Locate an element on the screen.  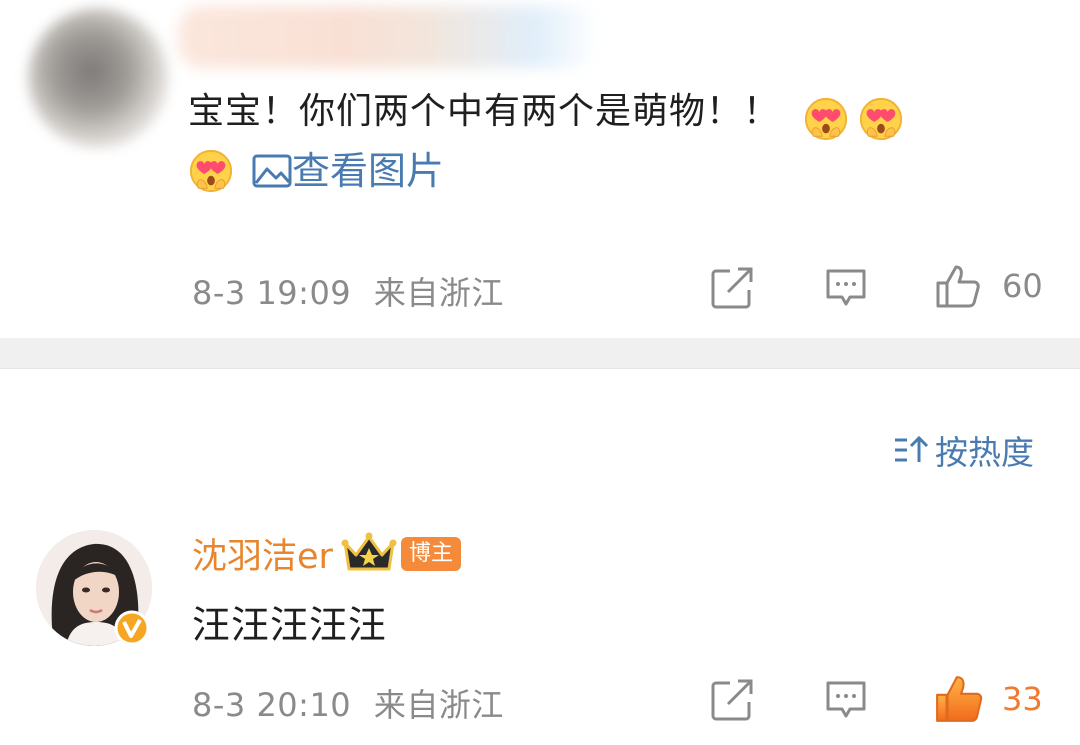
username-blurred is located at coordinates (388, 37).